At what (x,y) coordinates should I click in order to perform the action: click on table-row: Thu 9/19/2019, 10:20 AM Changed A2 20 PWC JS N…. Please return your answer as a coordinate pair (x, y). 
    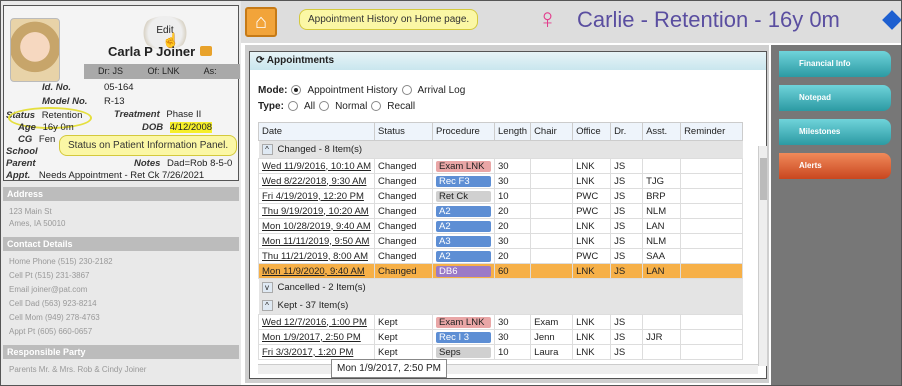
    Looking at the image, I should click on (501, 211).